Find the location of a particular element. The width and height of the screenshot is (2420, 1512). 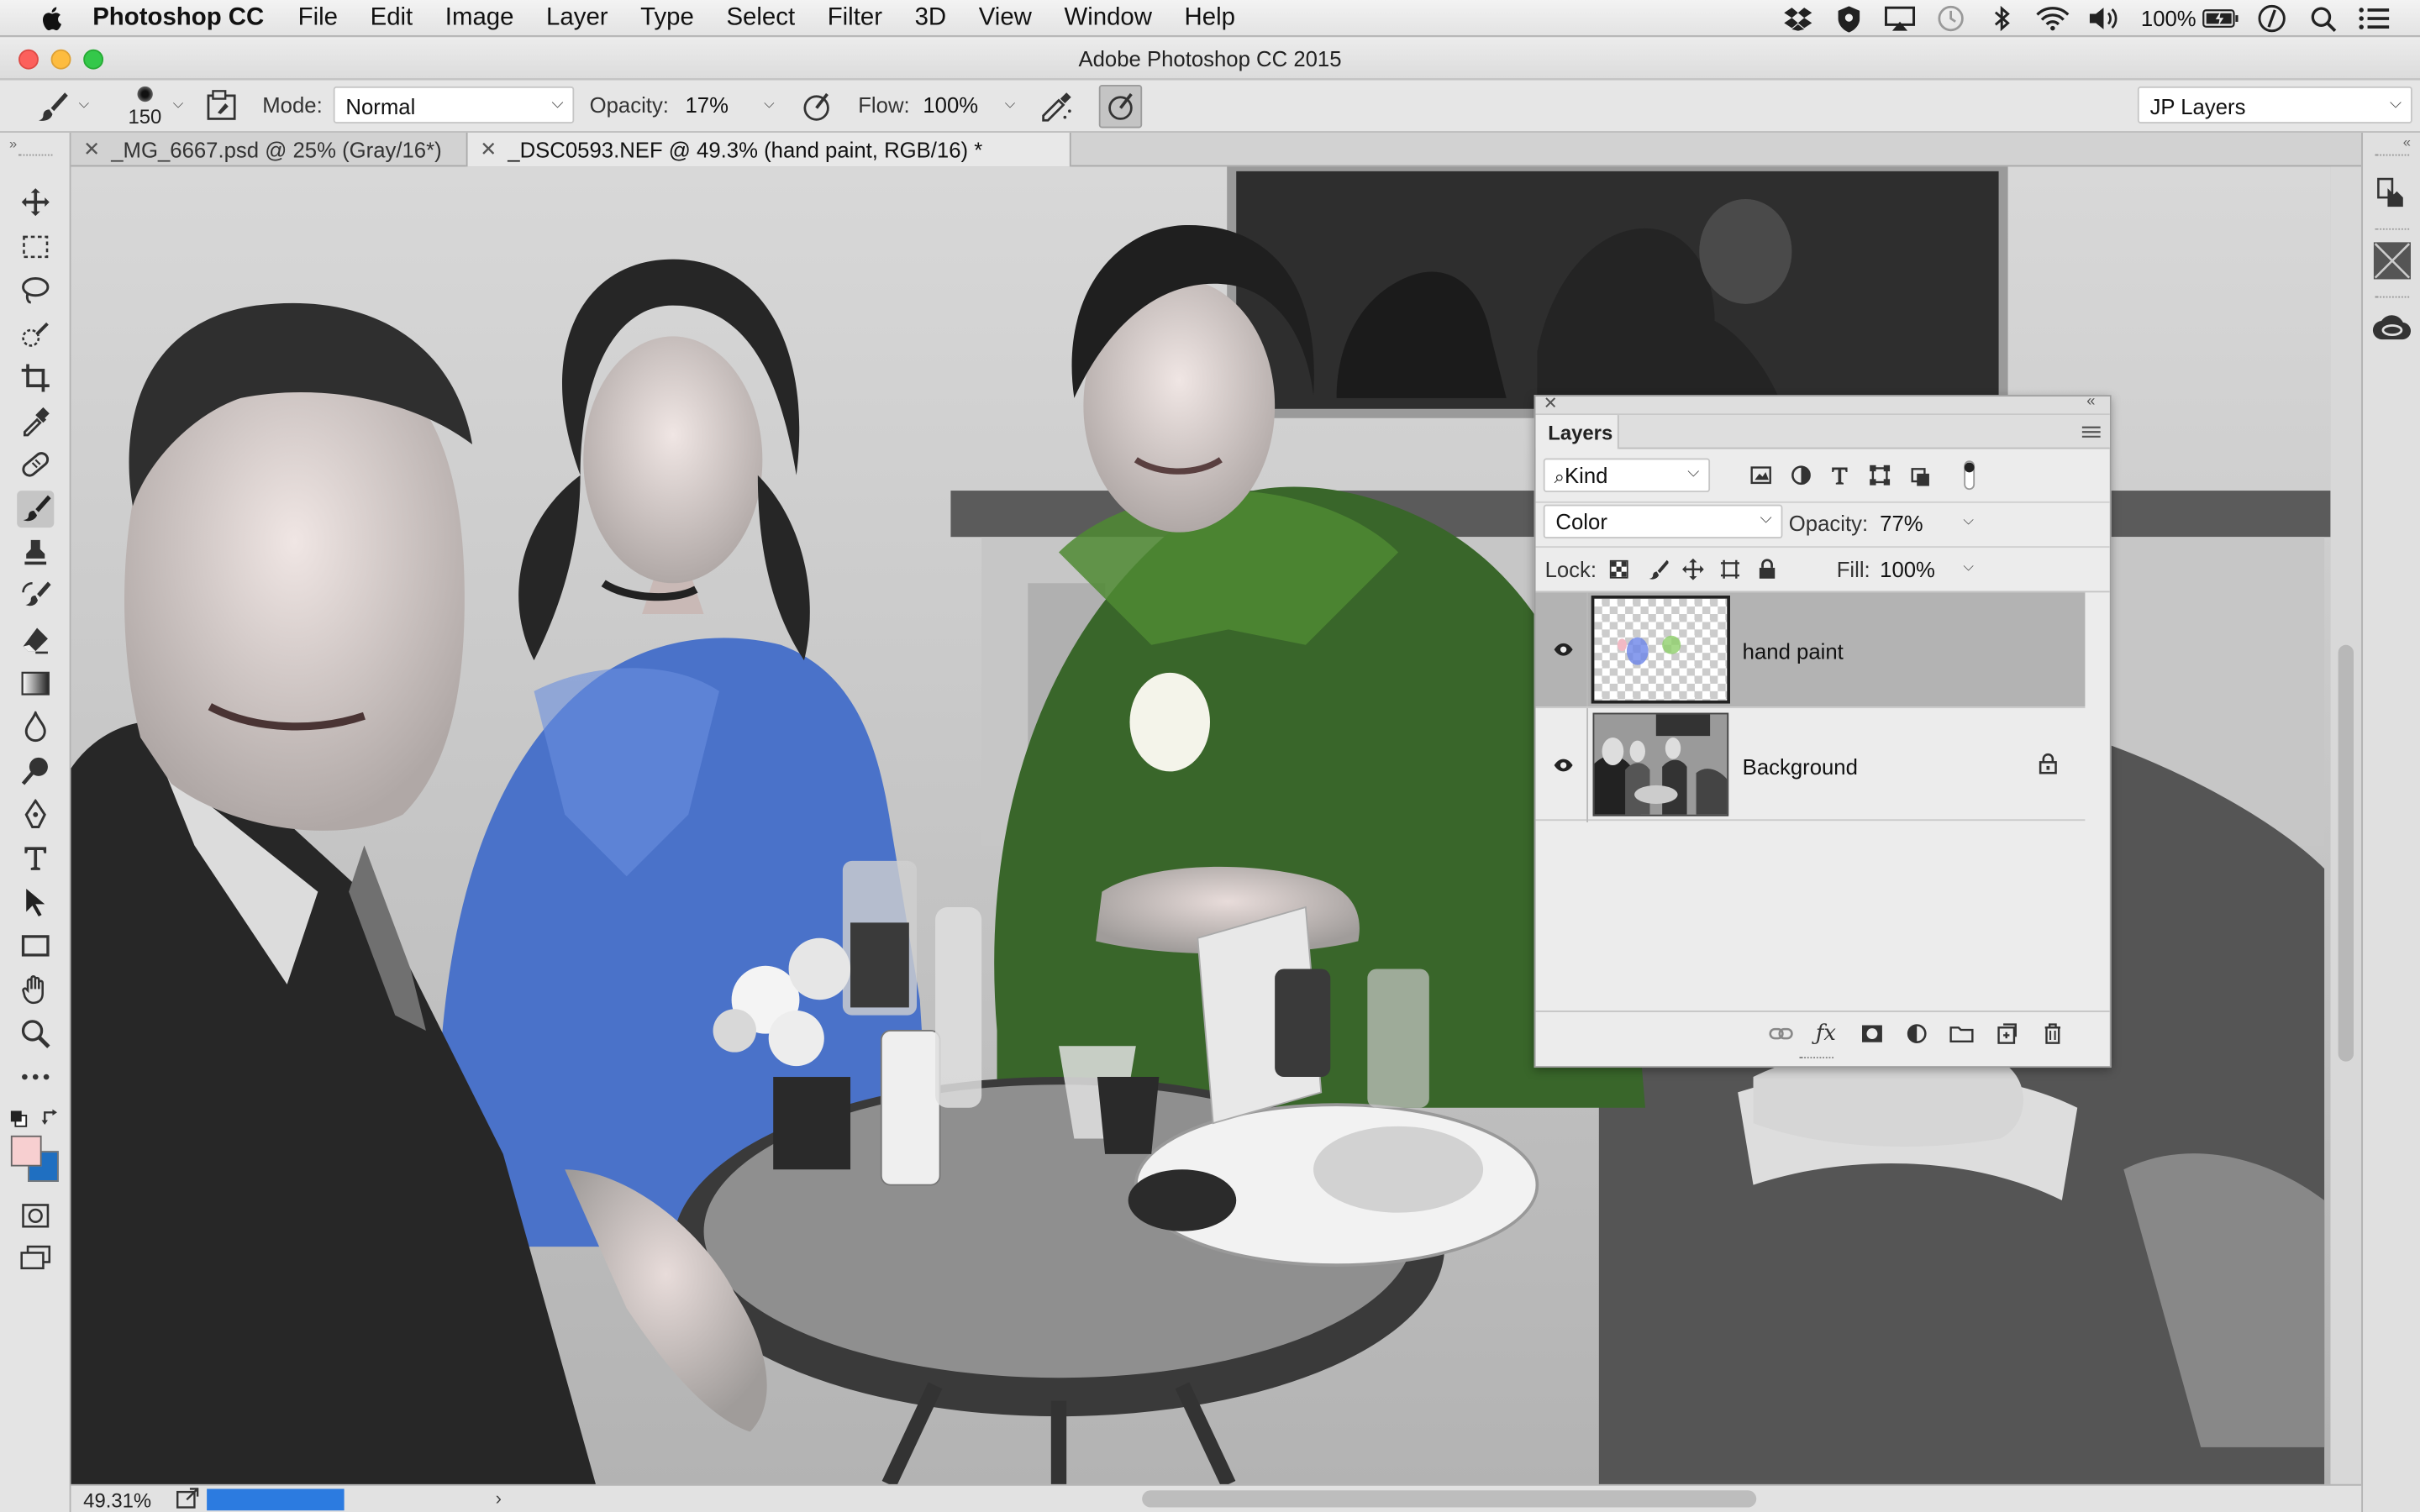

time-machine-icon is located at coordinates (1951, 18).